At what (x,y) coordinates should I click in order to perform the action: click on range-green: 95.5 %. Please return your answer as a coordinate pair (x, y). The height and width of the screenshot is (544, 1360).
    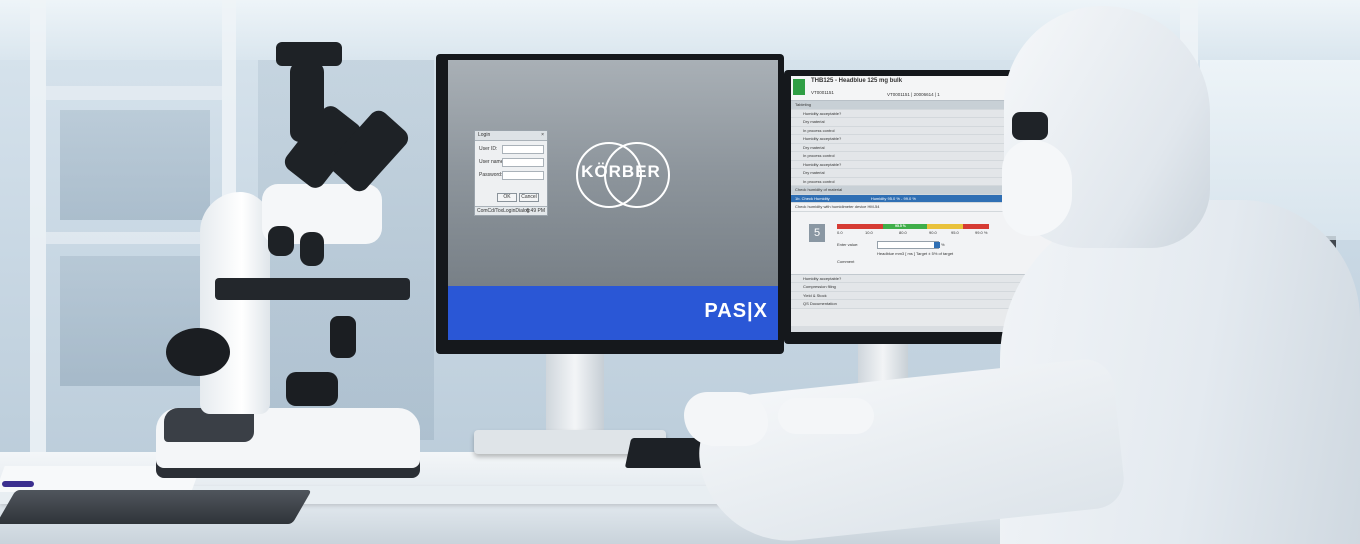
    Looking at the image, I should click on (905, 226).